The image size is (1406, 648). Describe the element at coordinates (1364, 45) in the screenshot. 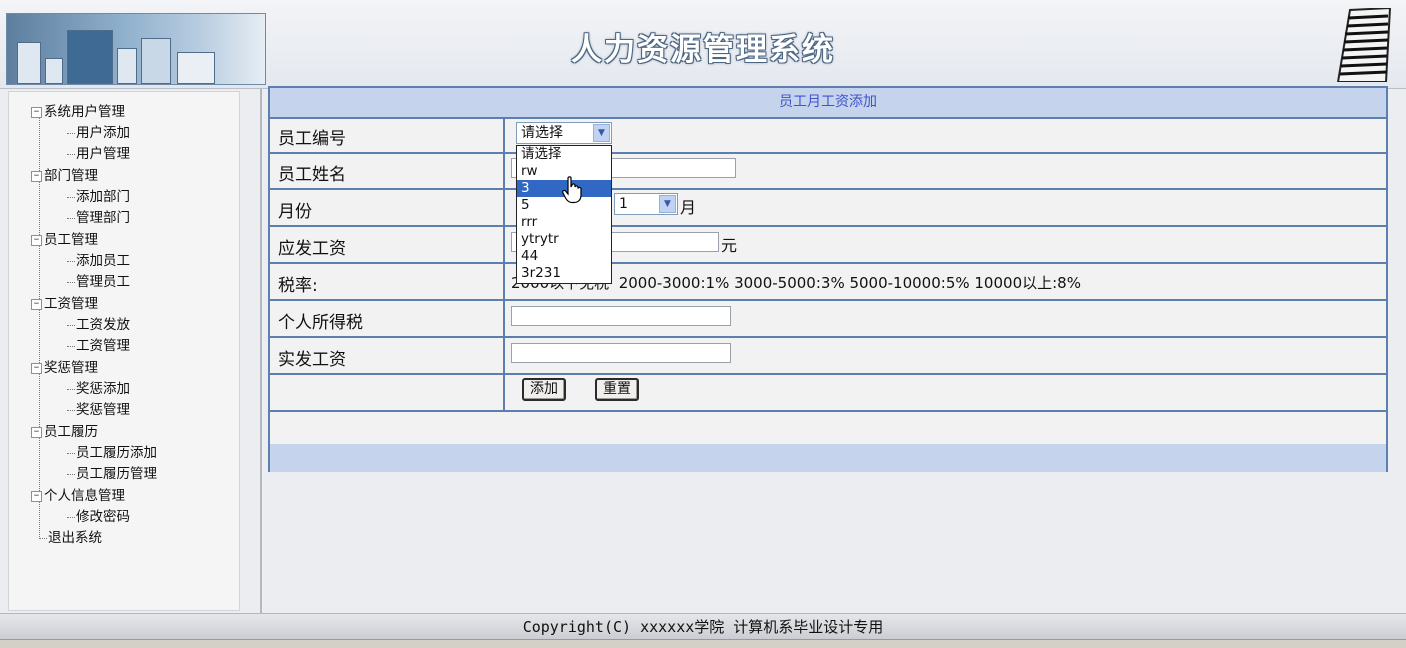

I see `tower-logo-image` at that location.